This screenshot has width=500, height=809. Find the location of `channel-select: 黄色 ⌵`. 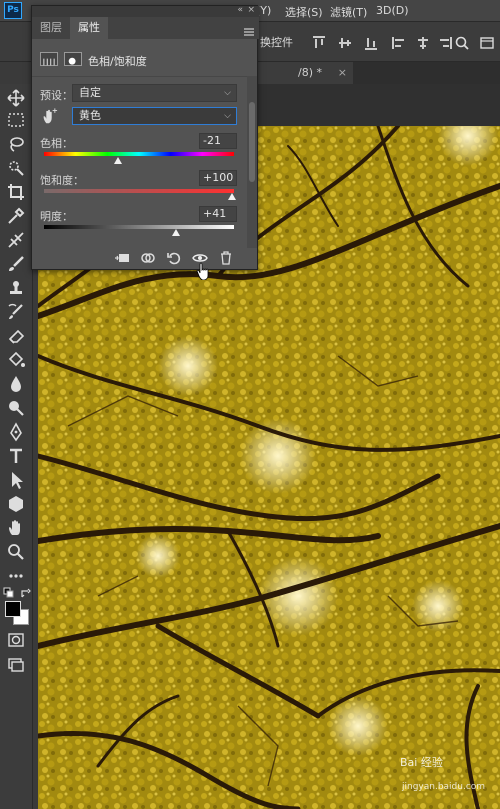

channel-select: 黄色 ⌵ is located at coordinates (154, 116).